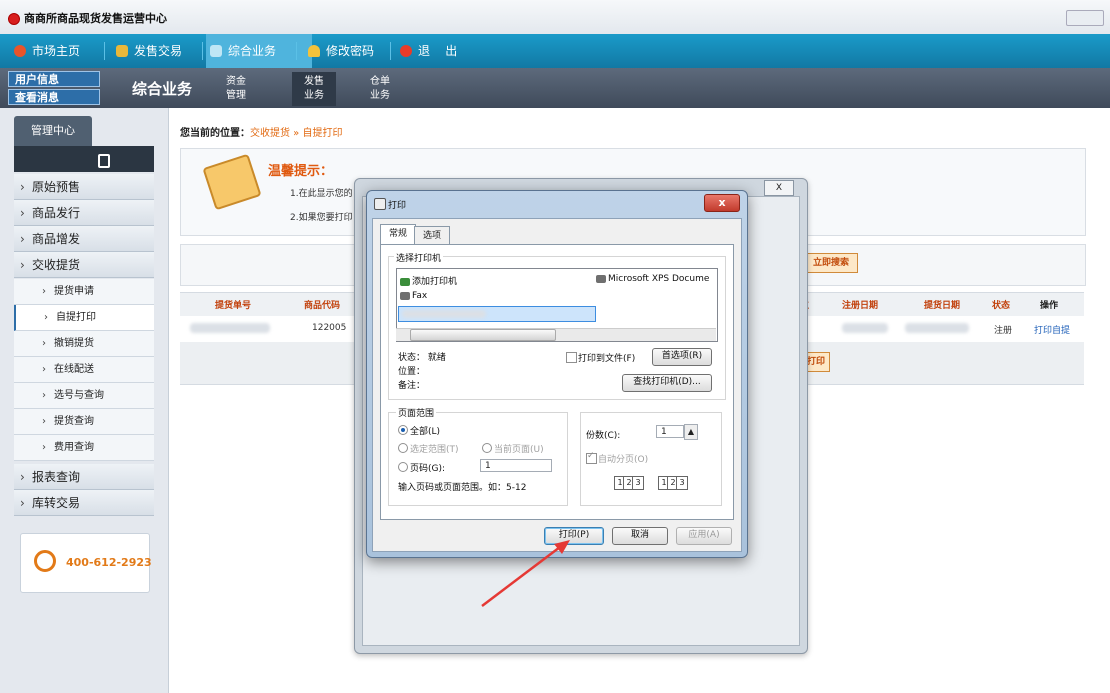 The width and height of the screenshot is (1110, 693). I want to click on redacted-printer-name, so click(444, 314).